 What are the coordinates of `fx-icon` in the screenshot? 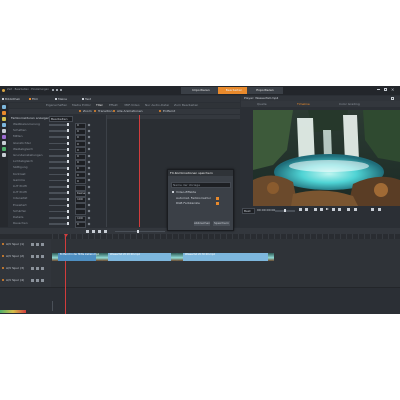 It's located at (4, 113).